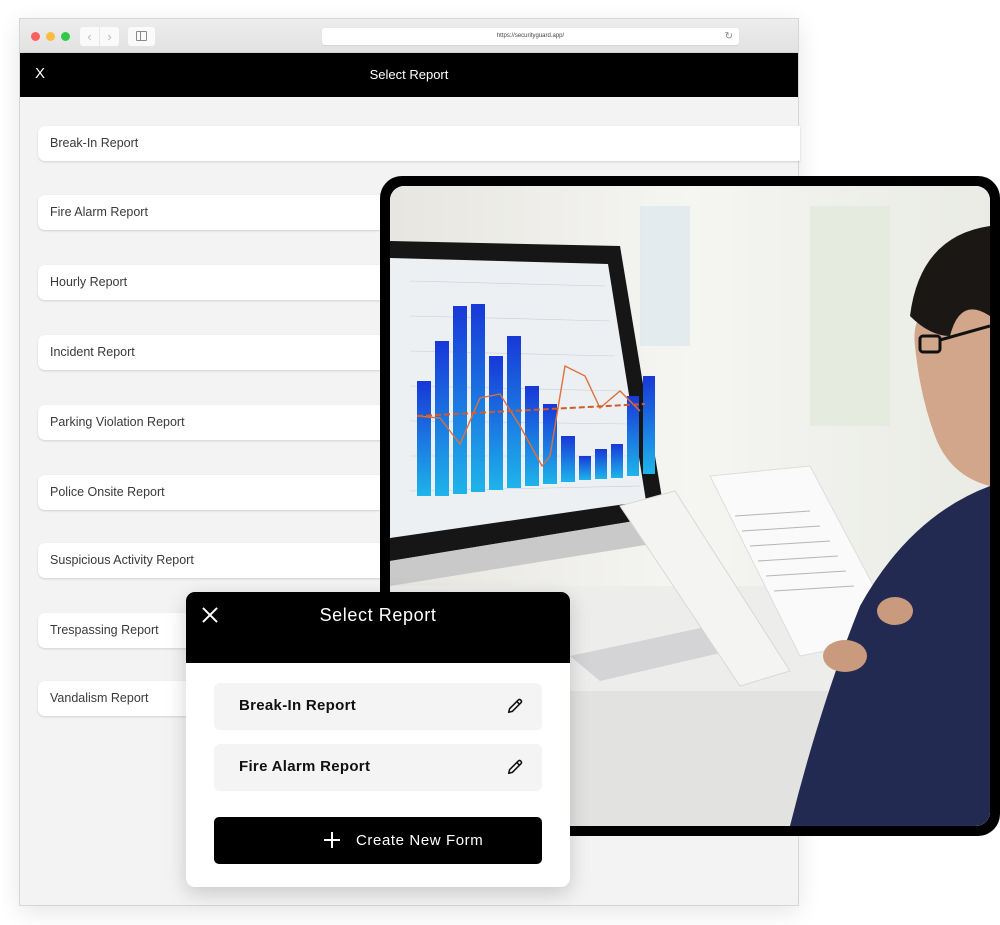  I want to click on sidebar-icon, so click(141, 36).